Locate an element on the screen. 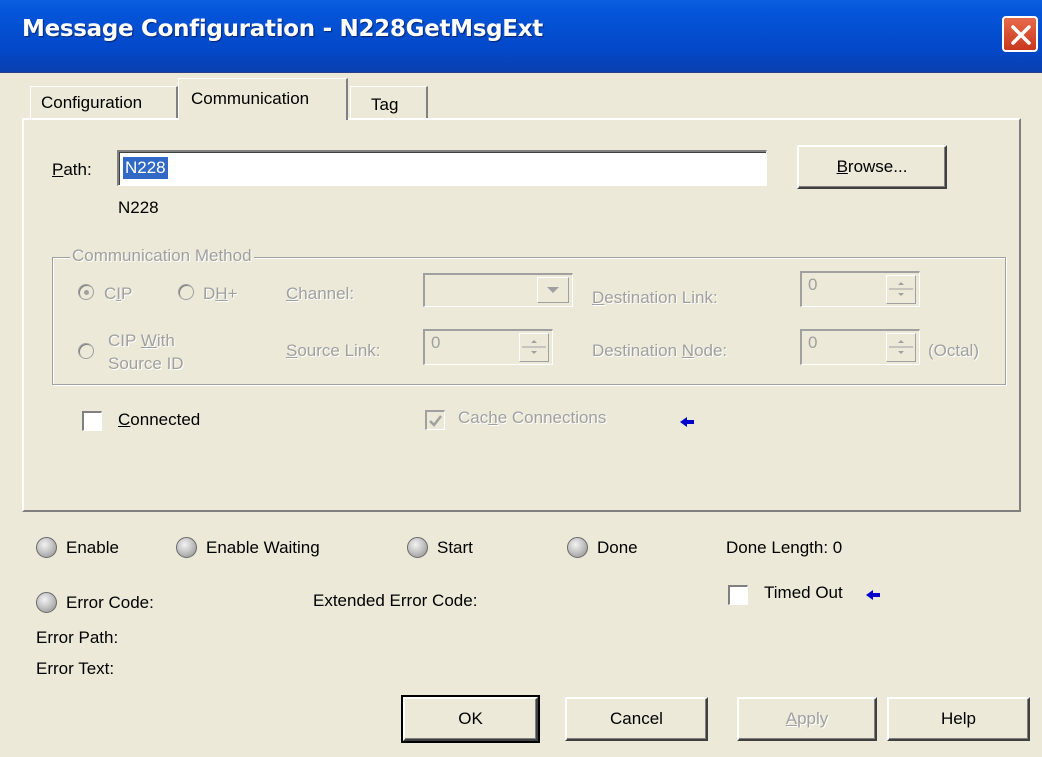 This screenshot has width=1042, height=757. destination-node-input: 0 is located at coordinates (860, 347).